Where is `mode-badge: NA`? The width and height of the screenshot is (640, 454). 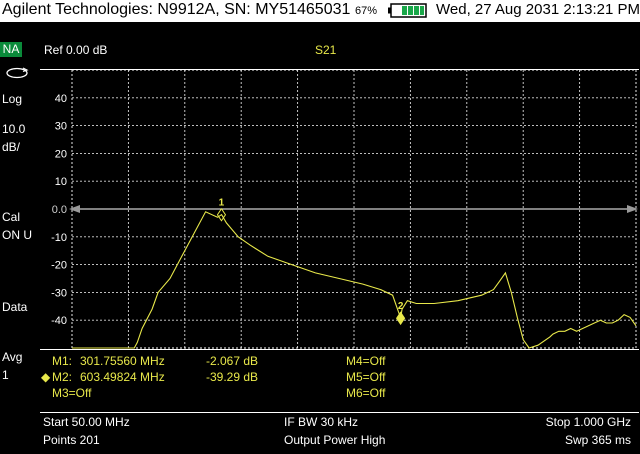
mode-badge: NA is located at coordinates (11, 49).